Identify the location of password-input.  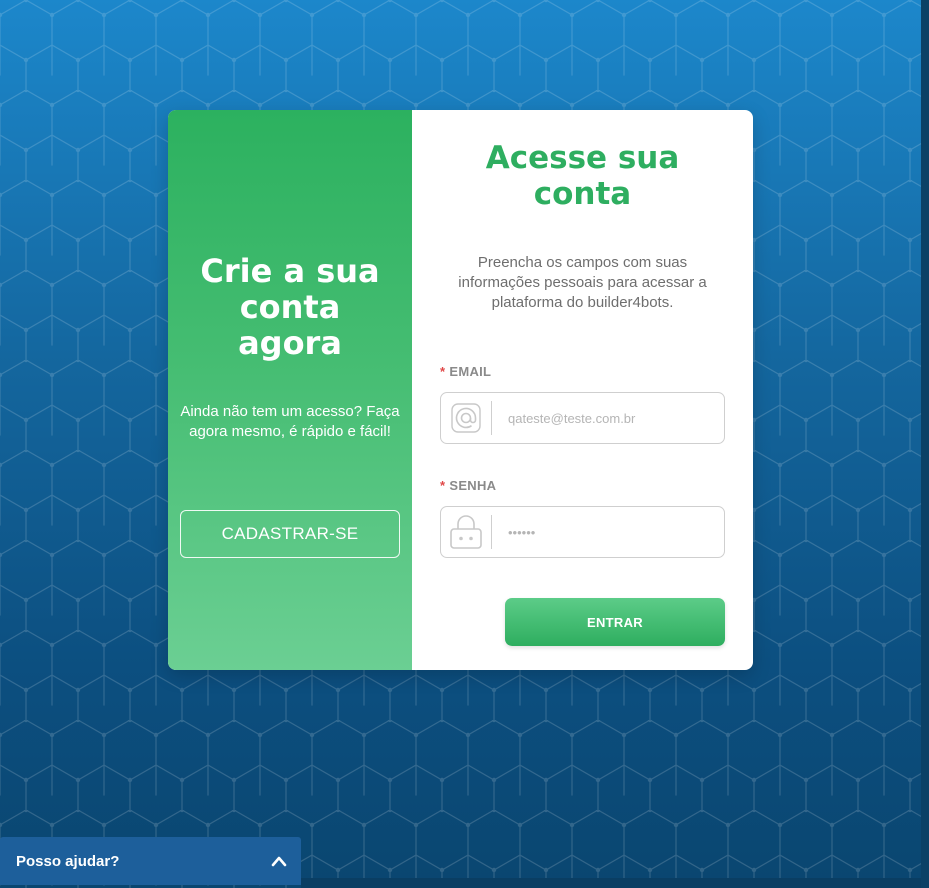
(608, 532).